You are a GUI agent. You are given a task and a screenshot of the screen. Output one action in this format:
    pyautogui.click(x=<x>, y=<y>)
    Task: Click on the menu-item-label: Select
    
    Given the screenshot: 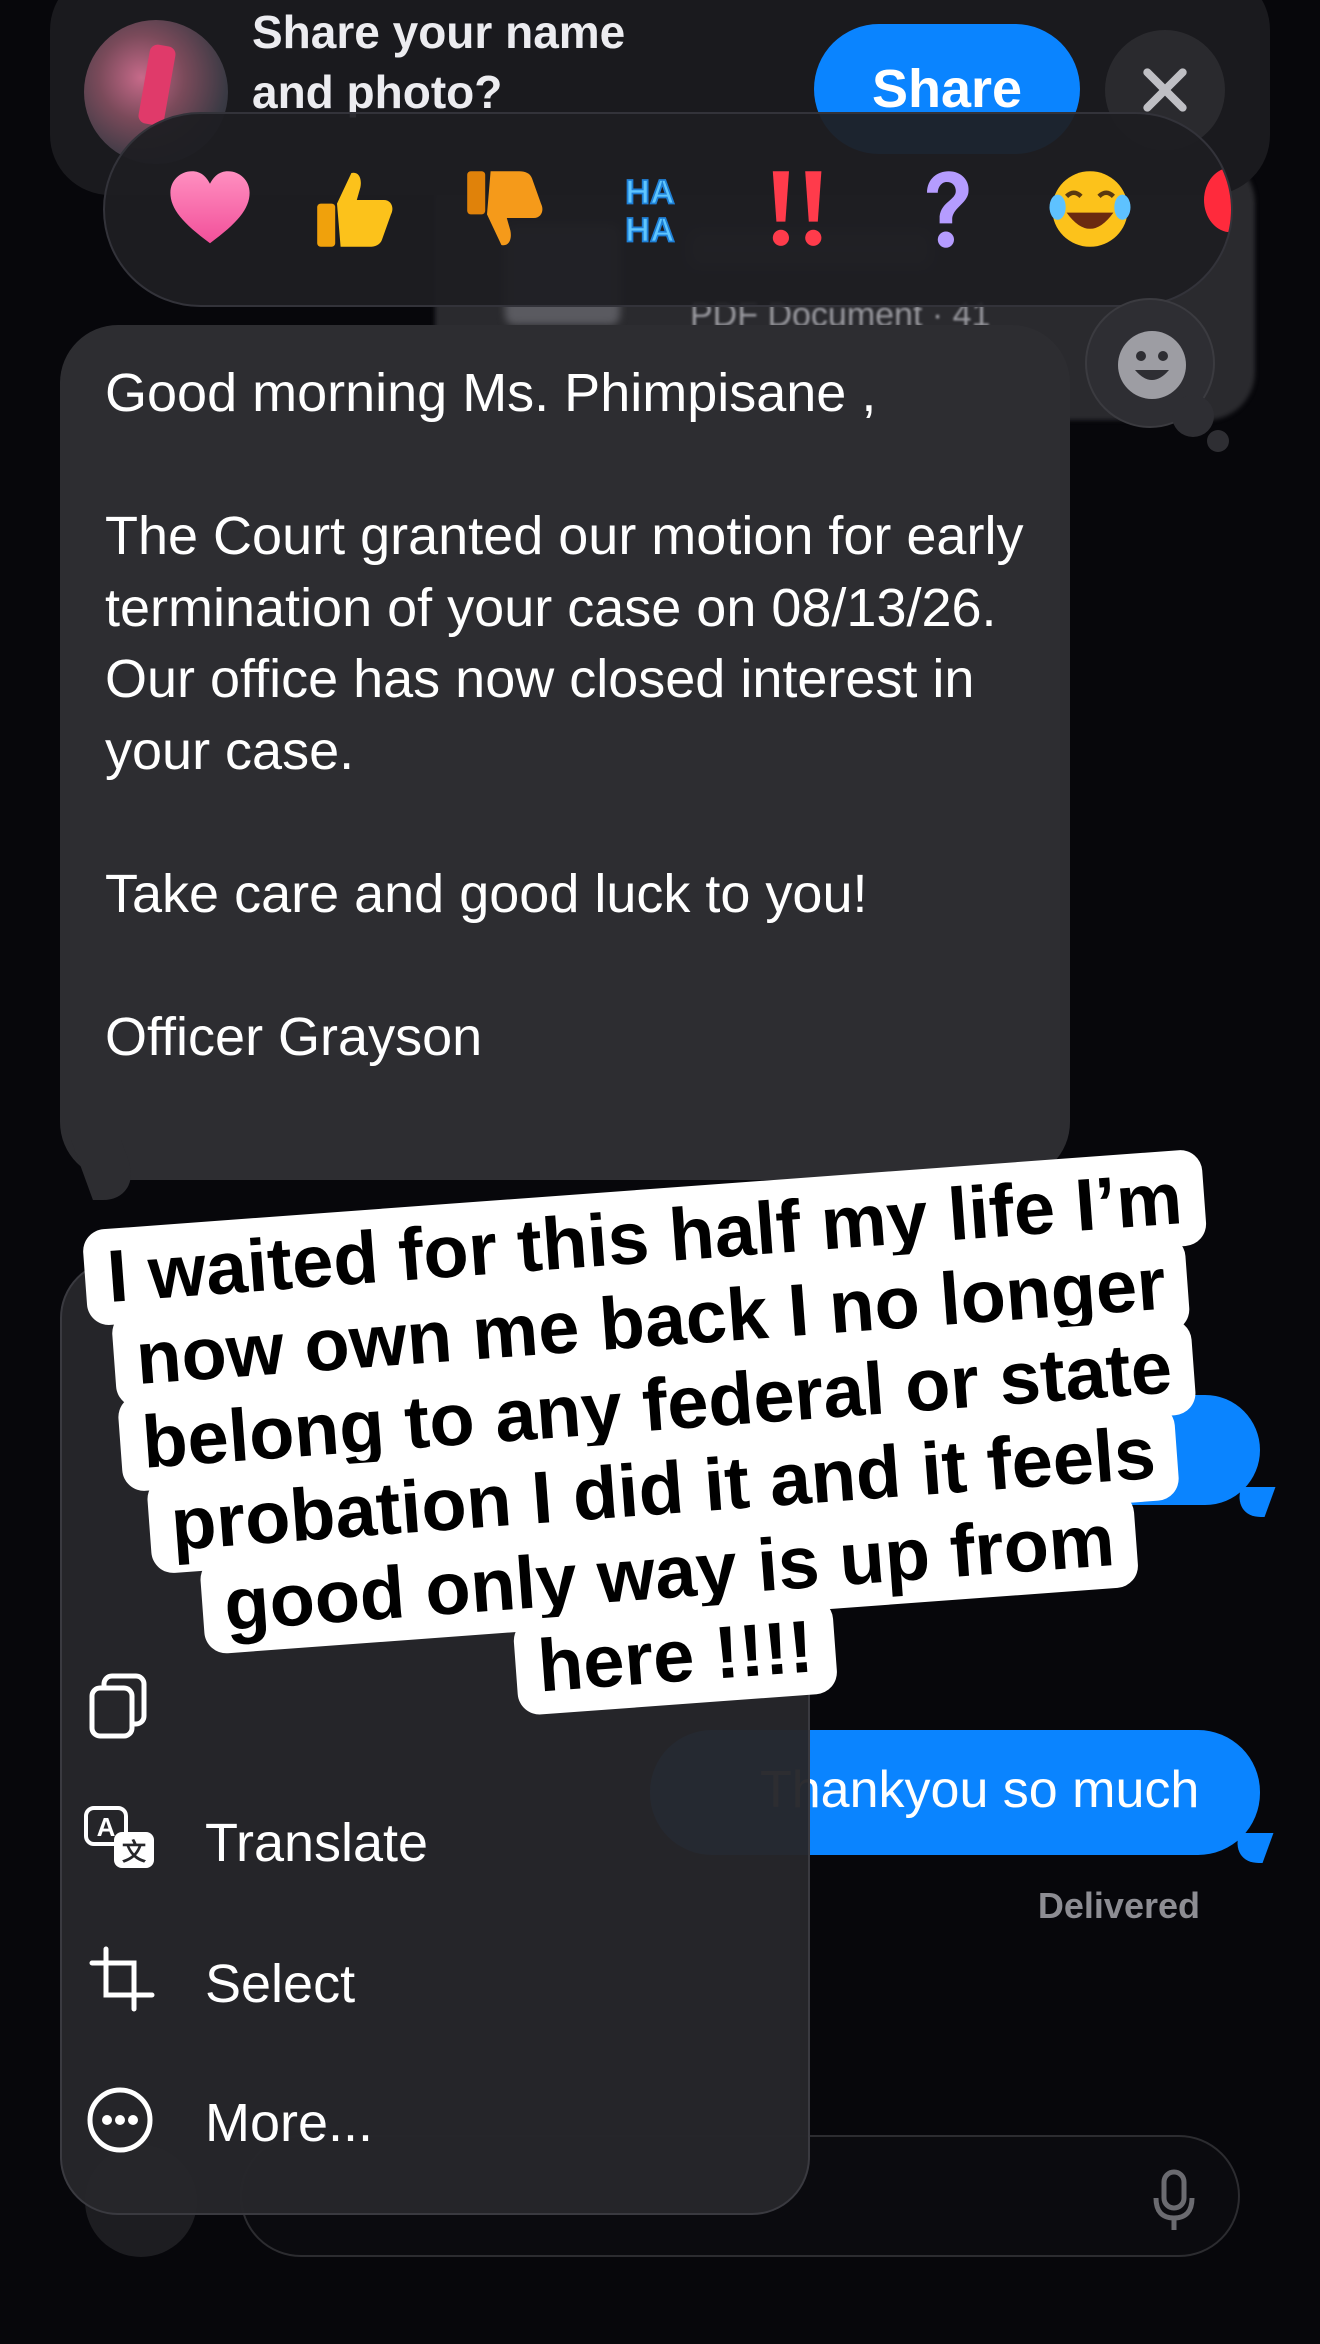 What is the action you would take?
    pyautogui.click(x=280, y=1984)
    